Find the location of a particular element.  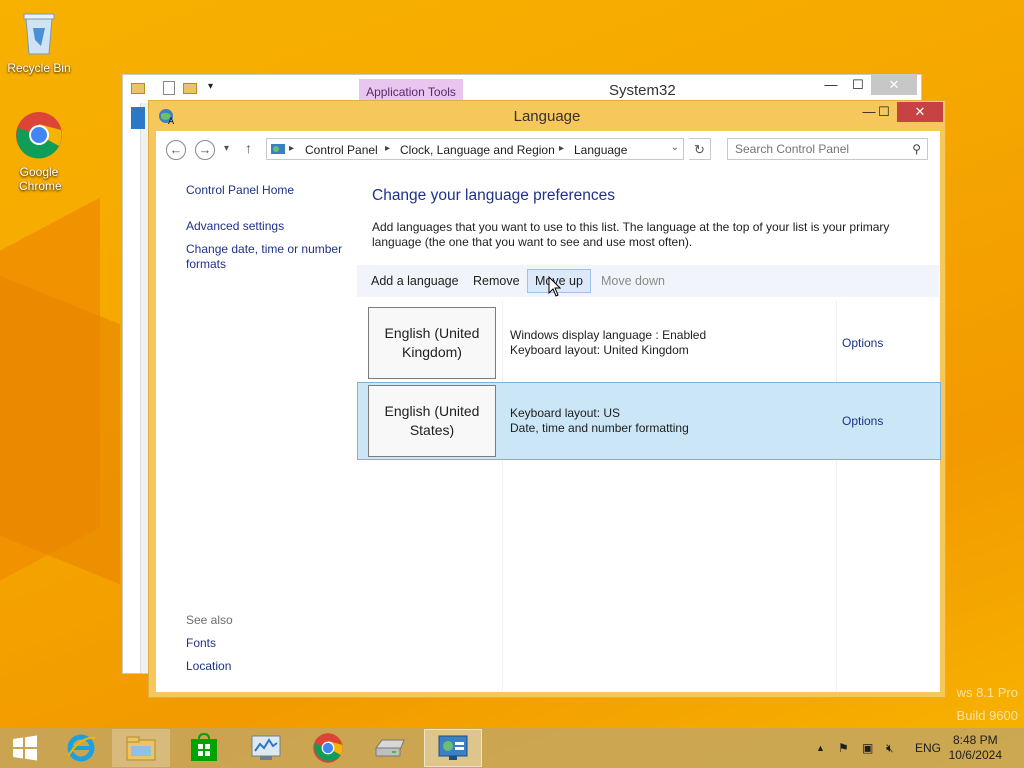

breadcrumb-control-panel: Control Panel is located at coordinates (341, 150).